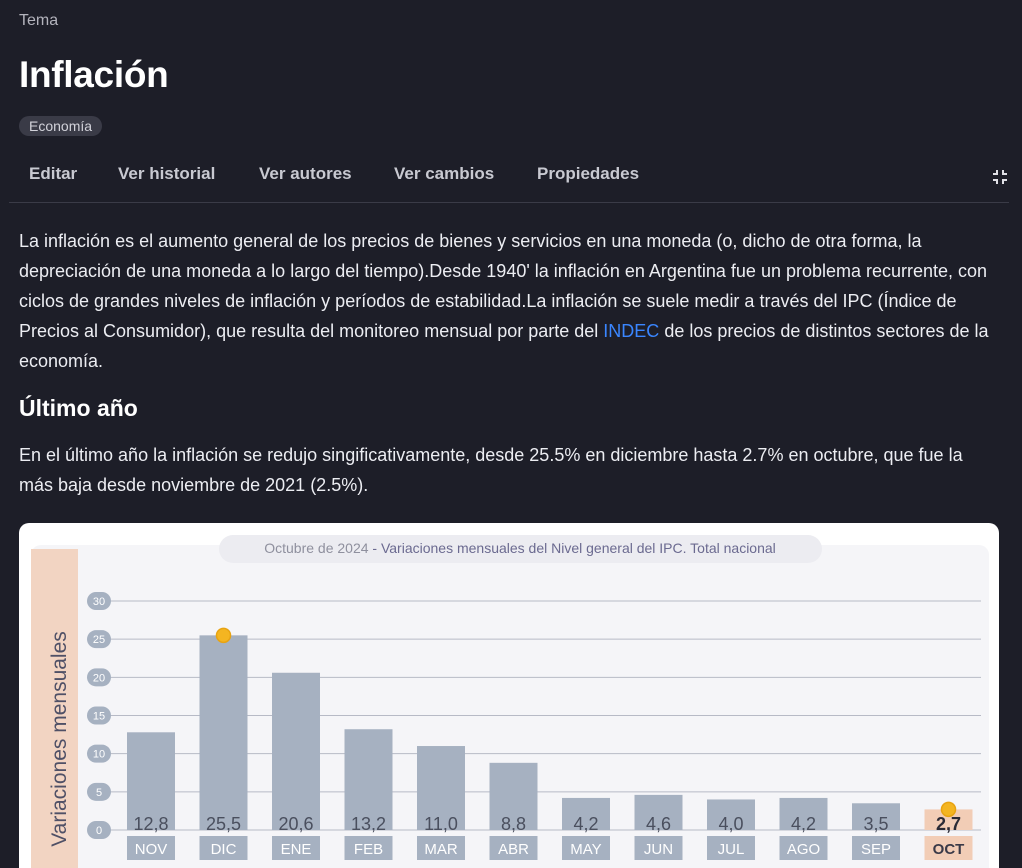  Describe the element at coordinates (305, 174) in the screenshot. I see `tab-ver-autores: Ver autores` at that location.